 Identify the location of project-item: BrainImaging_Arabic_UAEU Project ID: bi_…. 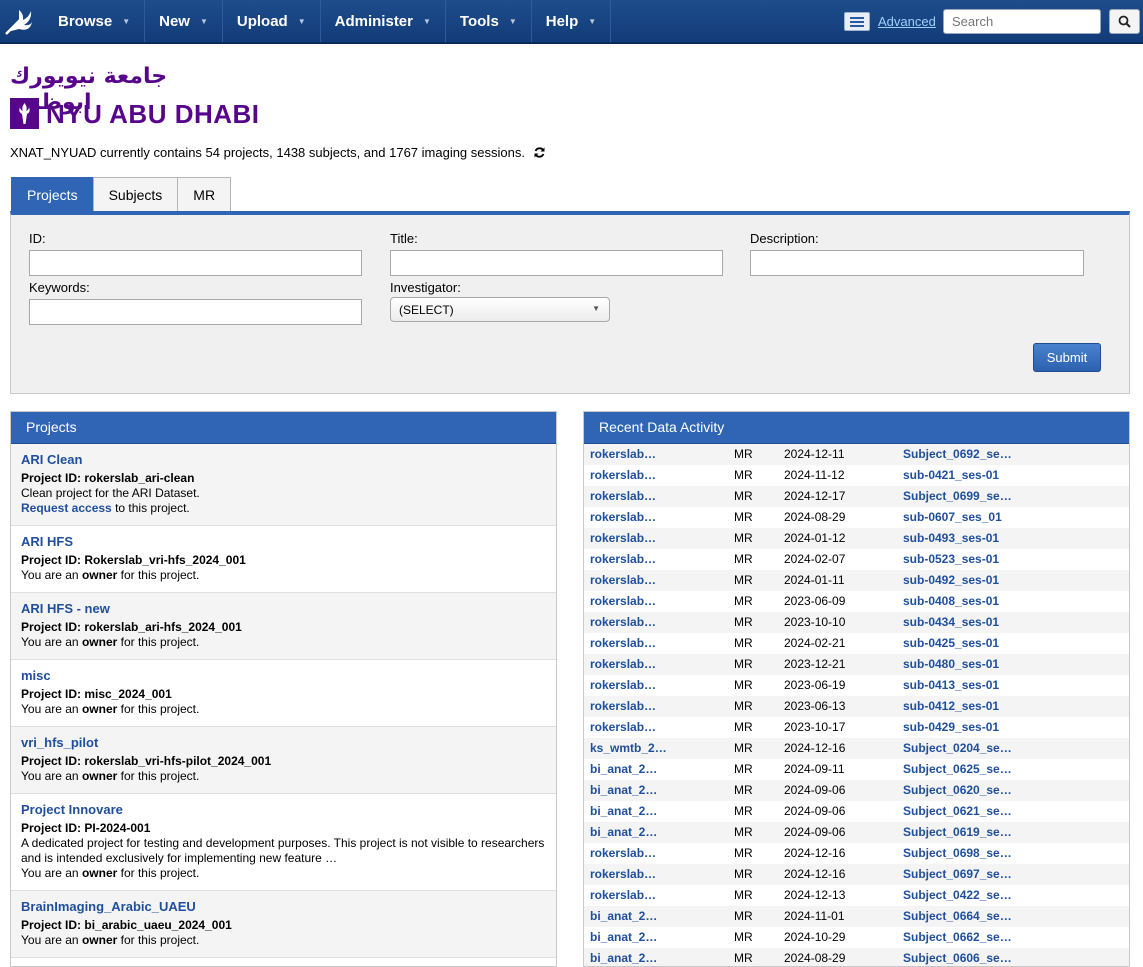
(283, 924).